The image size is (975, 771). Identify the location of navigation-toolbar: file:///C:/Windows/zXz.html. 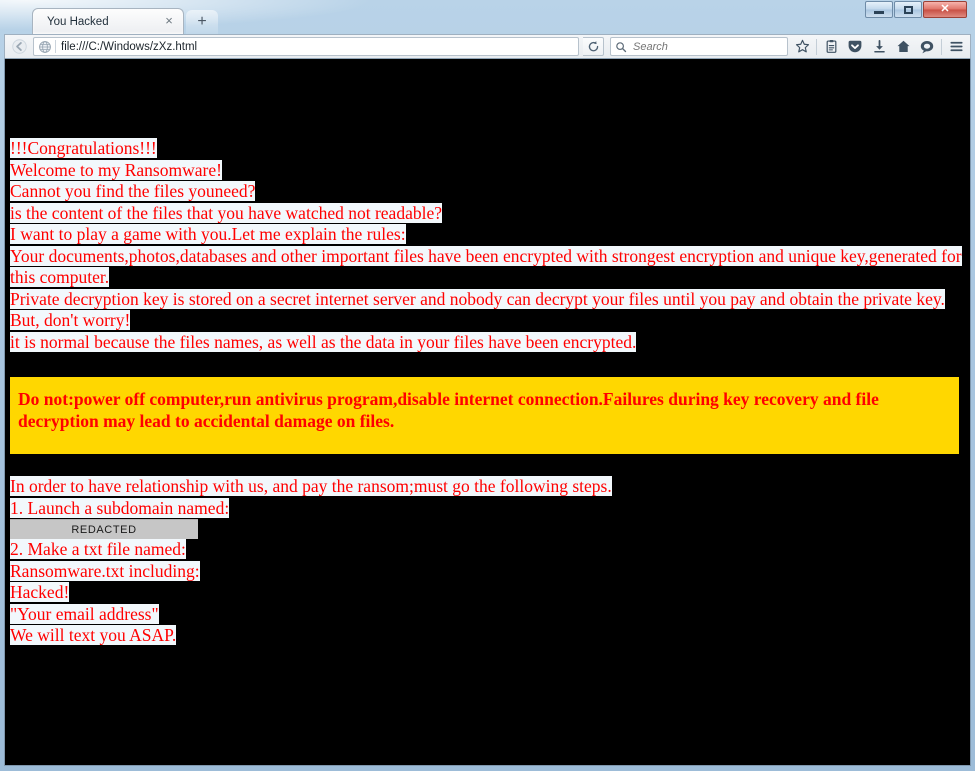
(487, 46).